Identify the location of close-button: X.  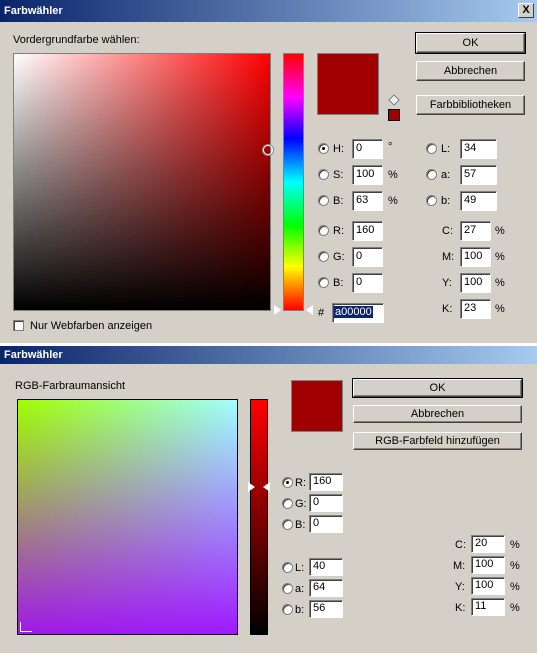
(526, 10).